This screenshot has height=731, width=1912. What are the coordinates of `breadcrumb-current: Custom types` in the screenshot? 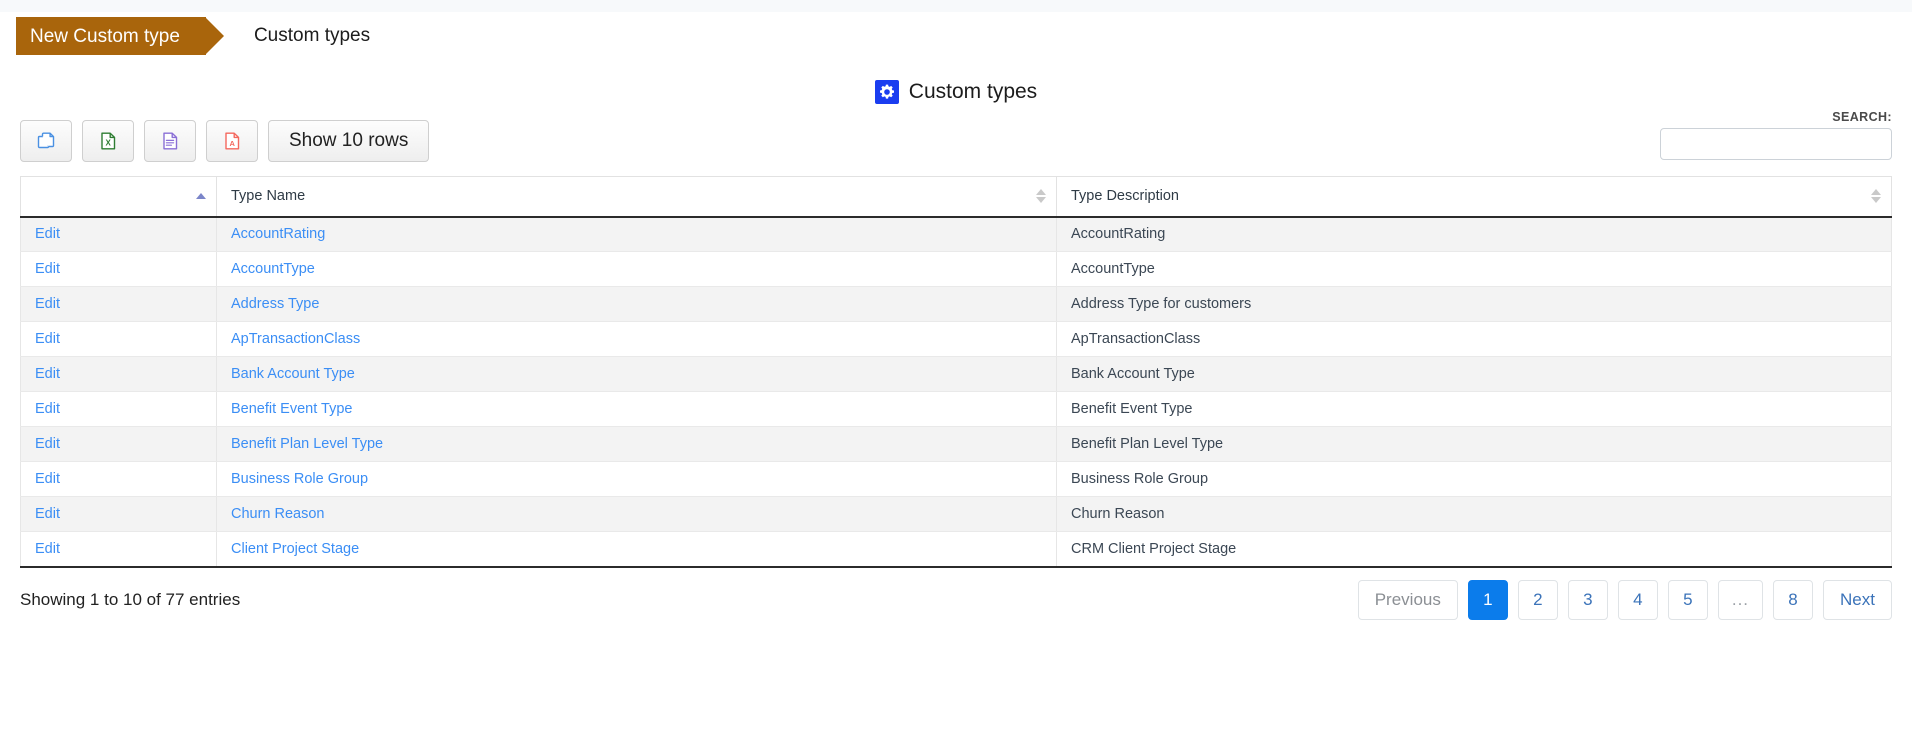 It's located at (312, 35).